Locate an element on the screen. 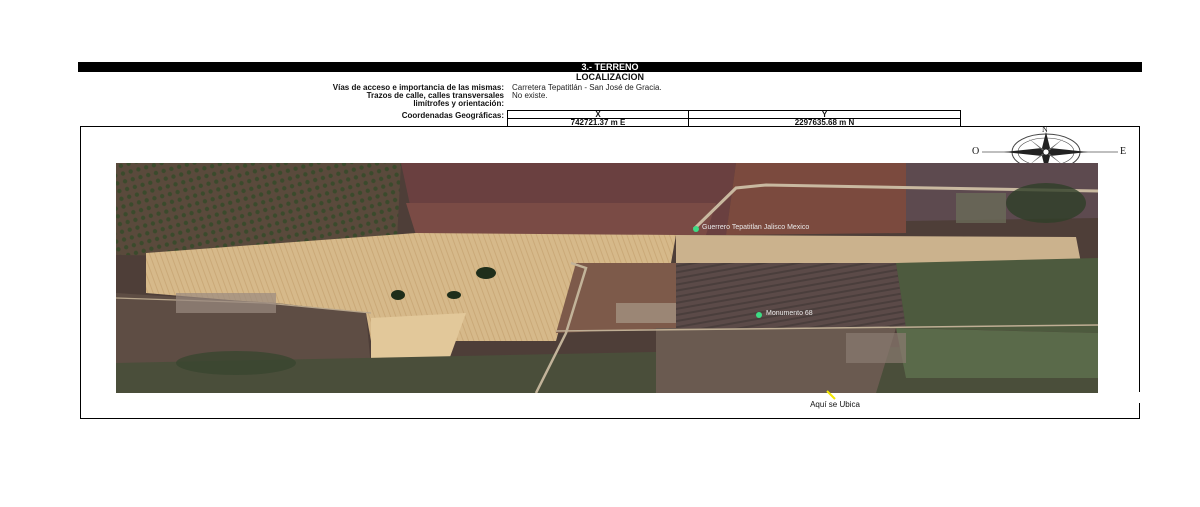 This screenshot has width=1200, height=507. compass-north: N is located at coordinates (1045, 129).